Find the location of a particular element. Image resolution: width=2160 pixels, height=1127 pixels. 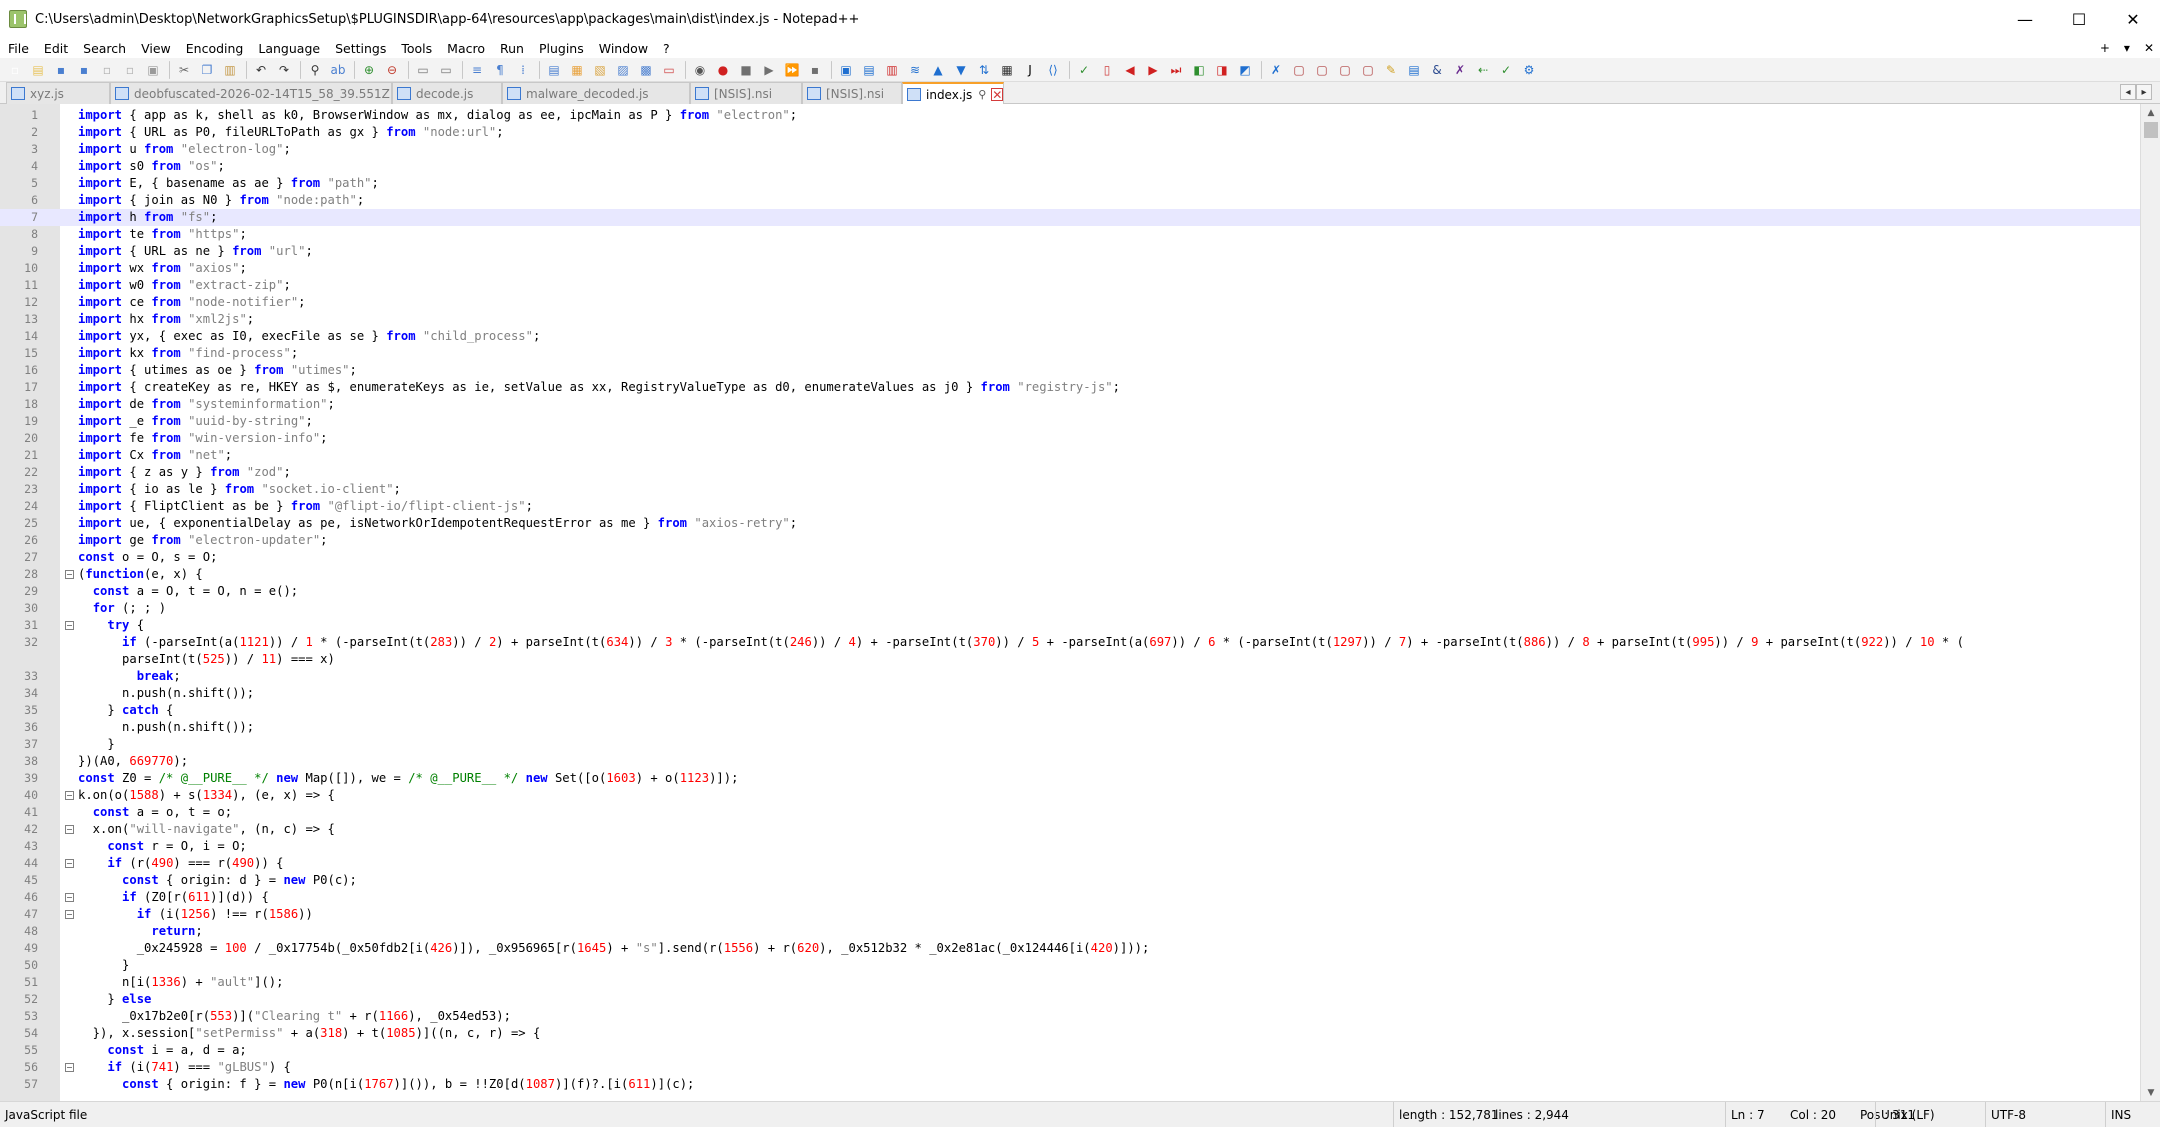

plugin-b-icon: ▤ is located at coordinates (869, 70).